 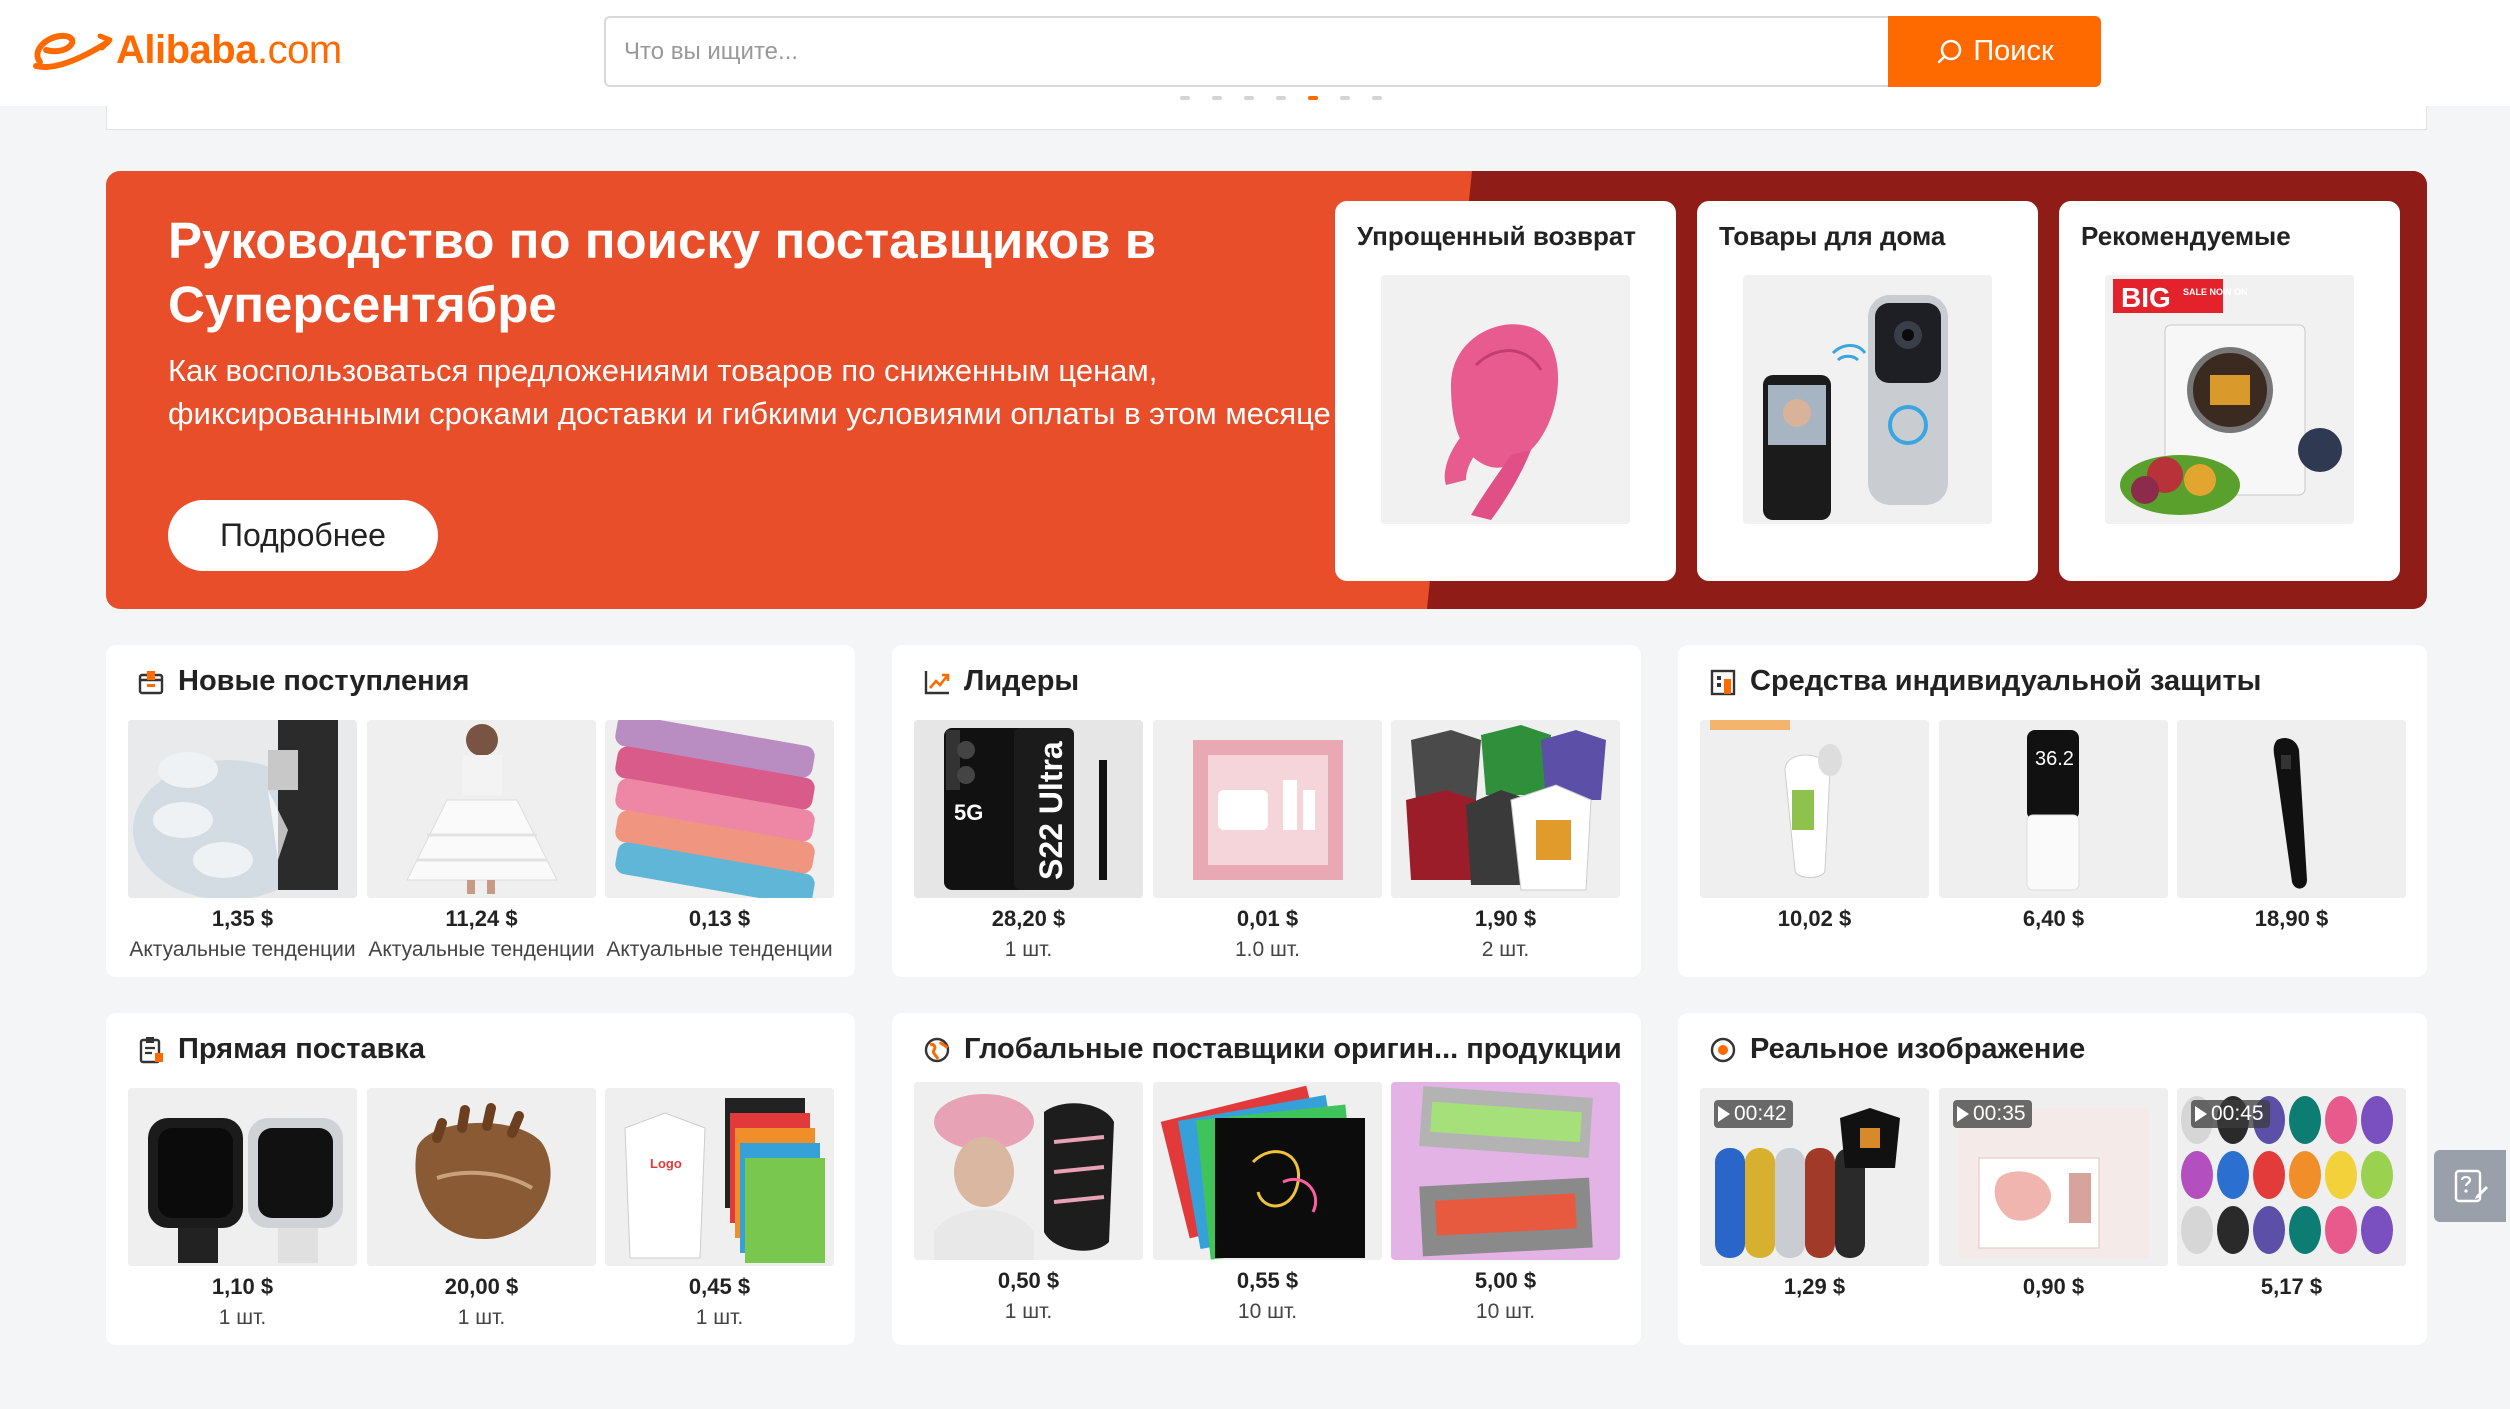 I want to click on product-tile: 5,00 $ 10 шт., so click(x=1505, y=1203).